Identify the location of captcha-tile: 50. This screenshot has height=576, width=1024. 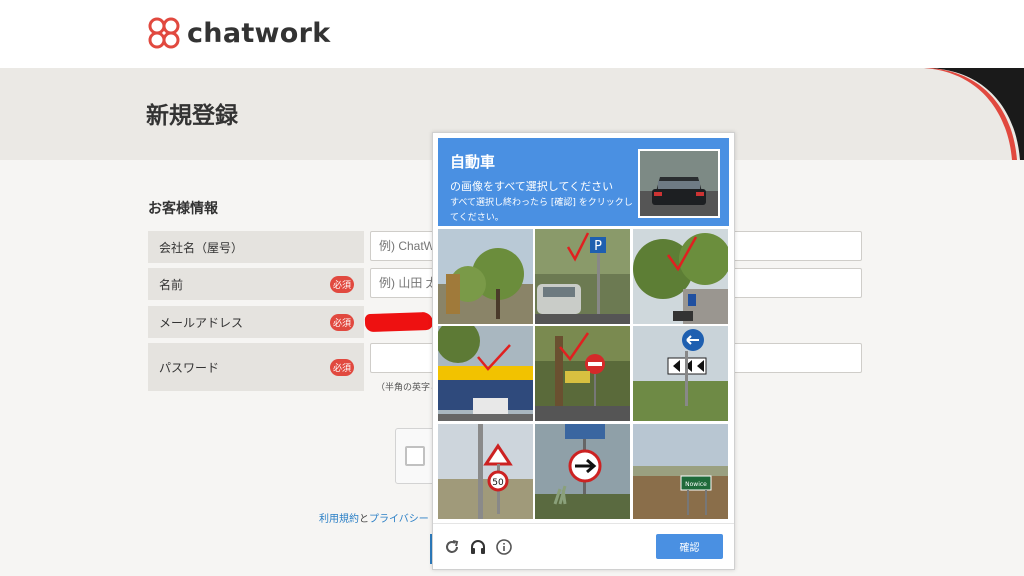
(485, 471).